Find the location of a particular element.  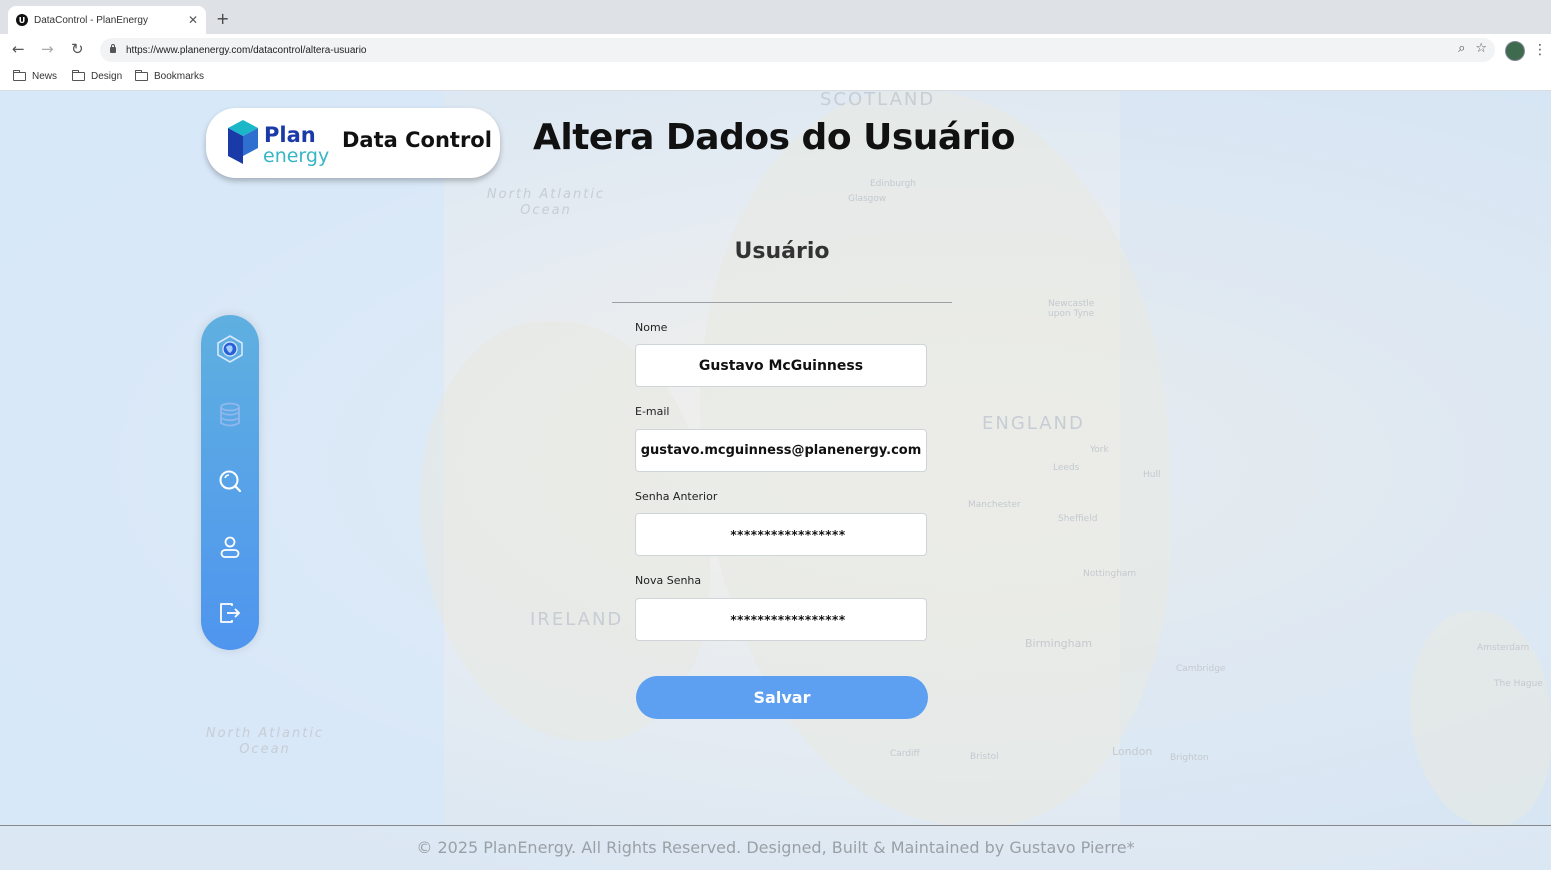

footer-divider is located at coordinates (775, 825).